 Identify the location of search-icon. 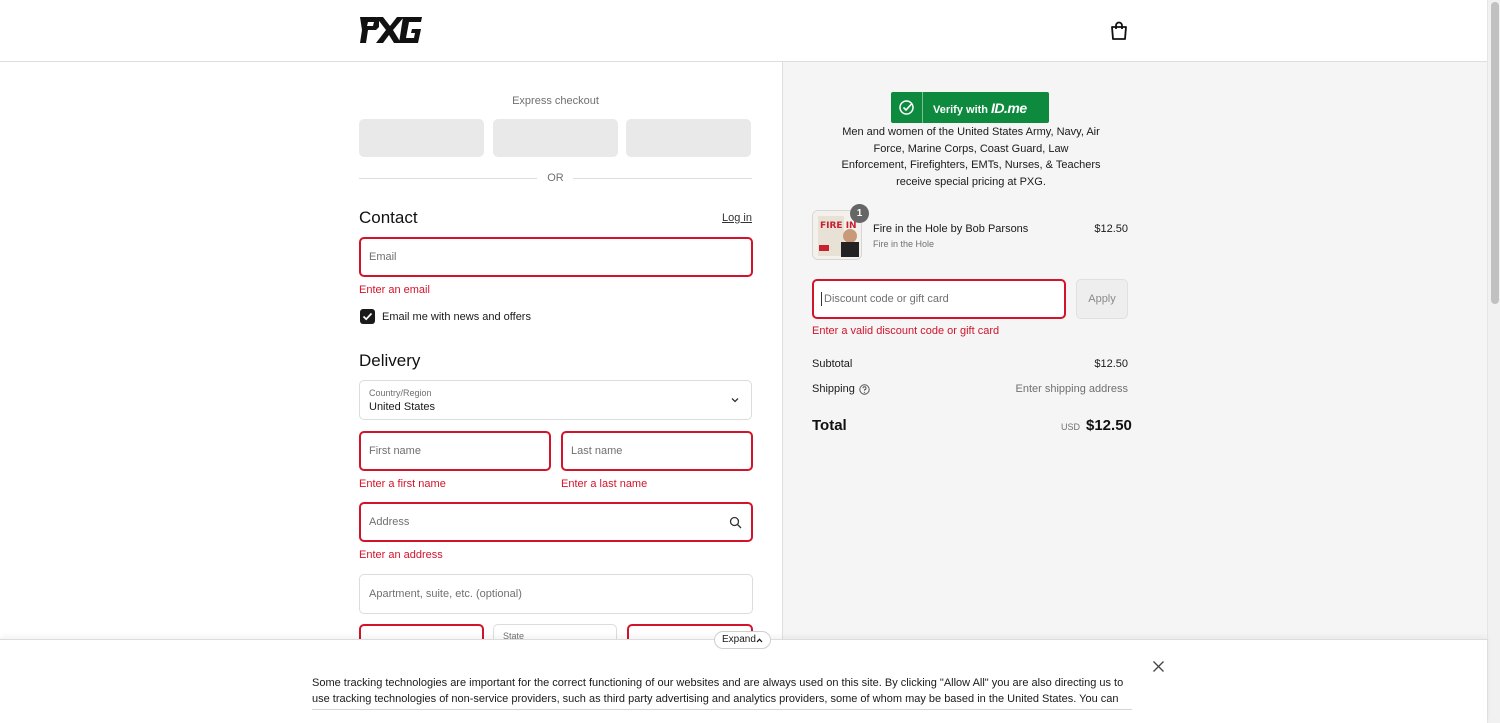
(735, 522).